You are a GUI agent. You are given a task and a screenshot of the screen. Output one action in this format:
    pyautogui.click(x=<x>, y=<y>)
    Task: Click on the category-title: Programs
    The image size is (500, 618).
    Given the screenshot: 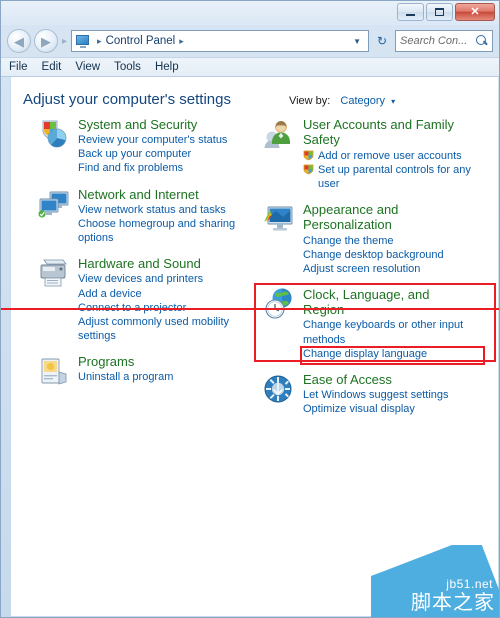 What is the action you would take?
    pyautogui.click(x=163, y=361)
    